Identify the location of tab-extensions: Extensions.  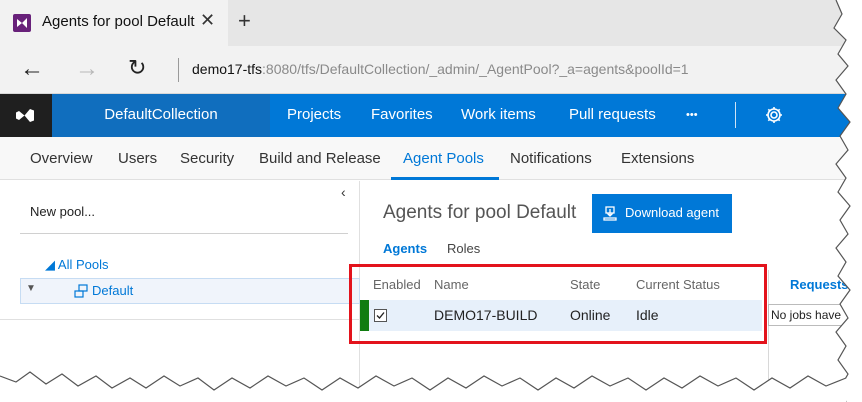
(657, 158).